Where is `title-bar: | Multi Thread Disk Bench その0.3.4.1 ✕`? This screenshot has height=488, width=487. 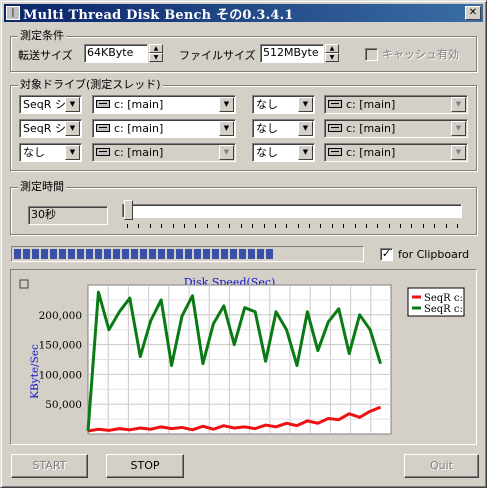 title-bar: | Multi Thread Disk Bench その0.3.4.1 ✕ is located at coordinates (243, 13).